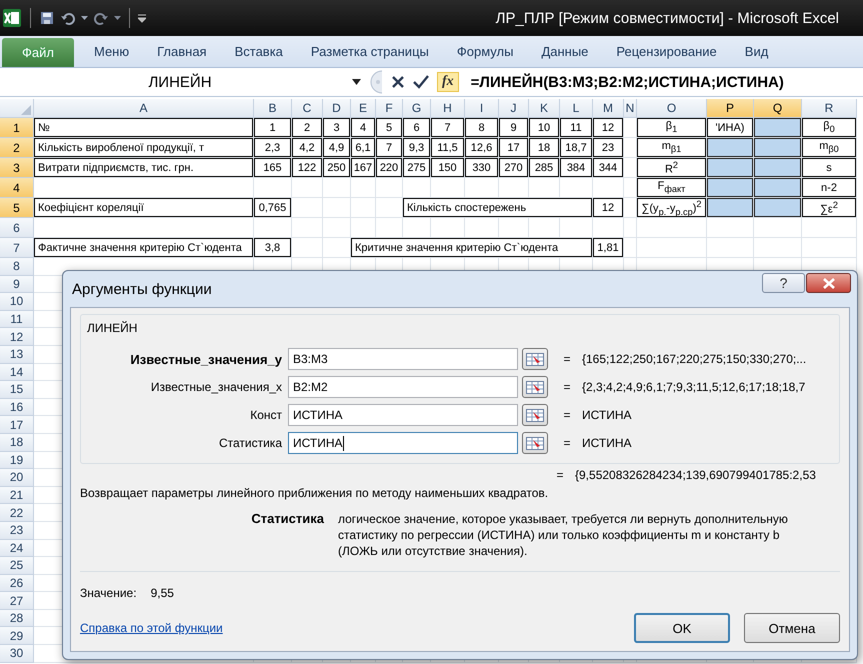  Describe the element at coordinates (307, 128) in the screenshot. I see `table-cell: 2` at that location.